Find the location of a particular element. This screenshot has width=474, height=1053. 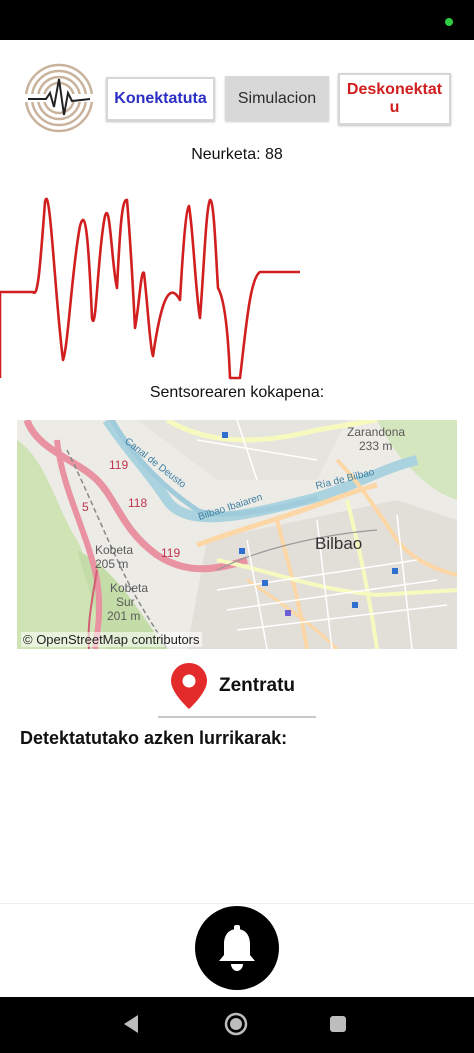

bell-icon is located at coordinates (237, 948).